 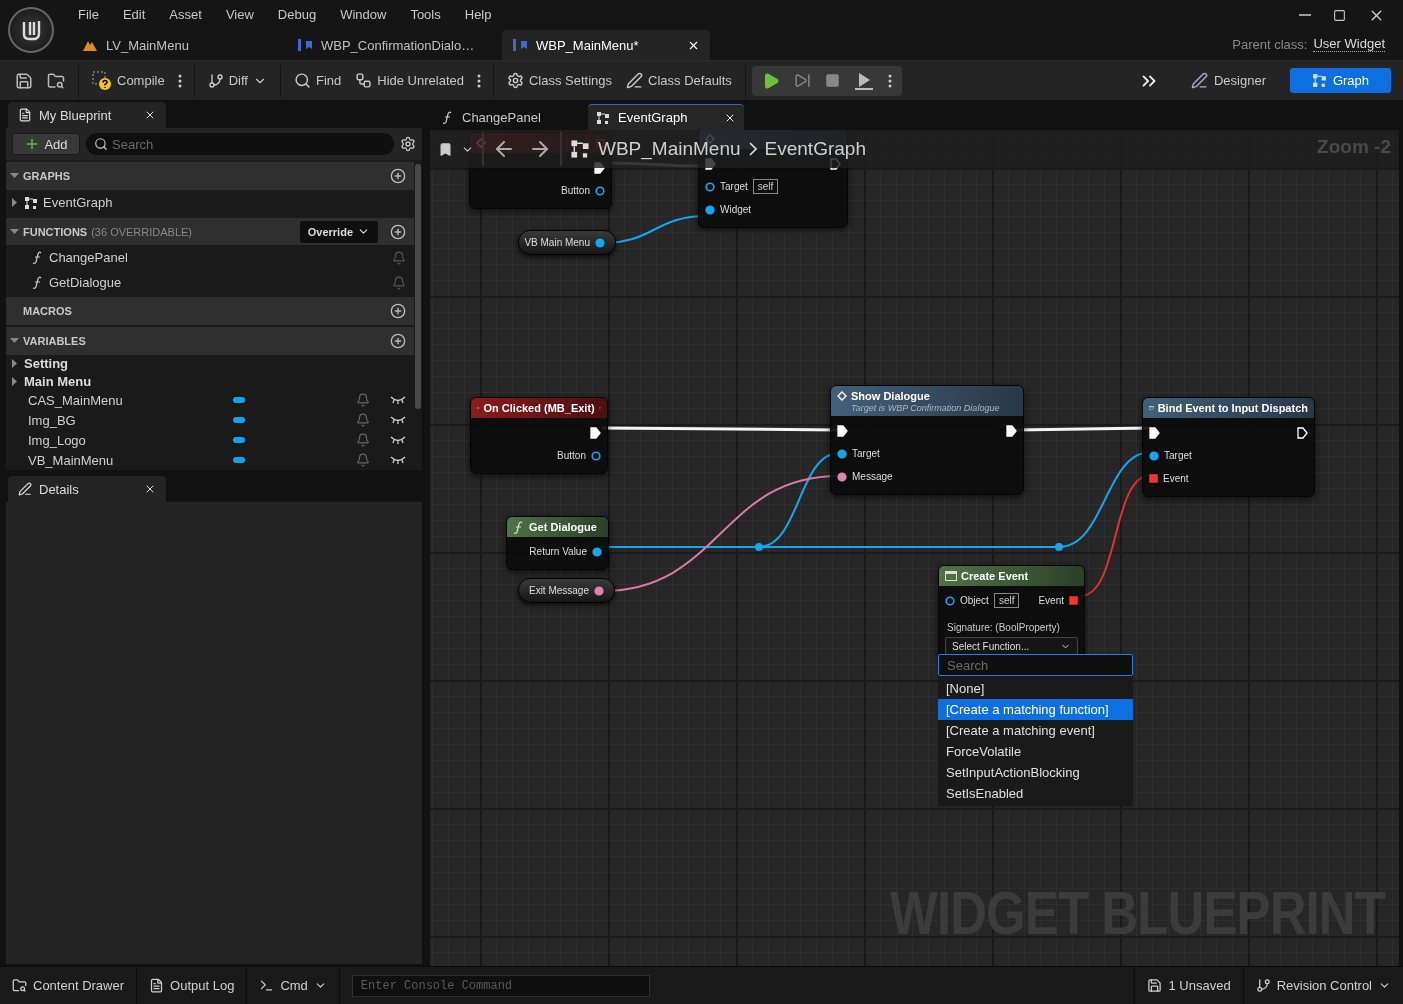 What do you see at coordinates (509, 117) in the screenshot?
I see `graph-tab: ChangePanel` at bounding box center [509, 117].